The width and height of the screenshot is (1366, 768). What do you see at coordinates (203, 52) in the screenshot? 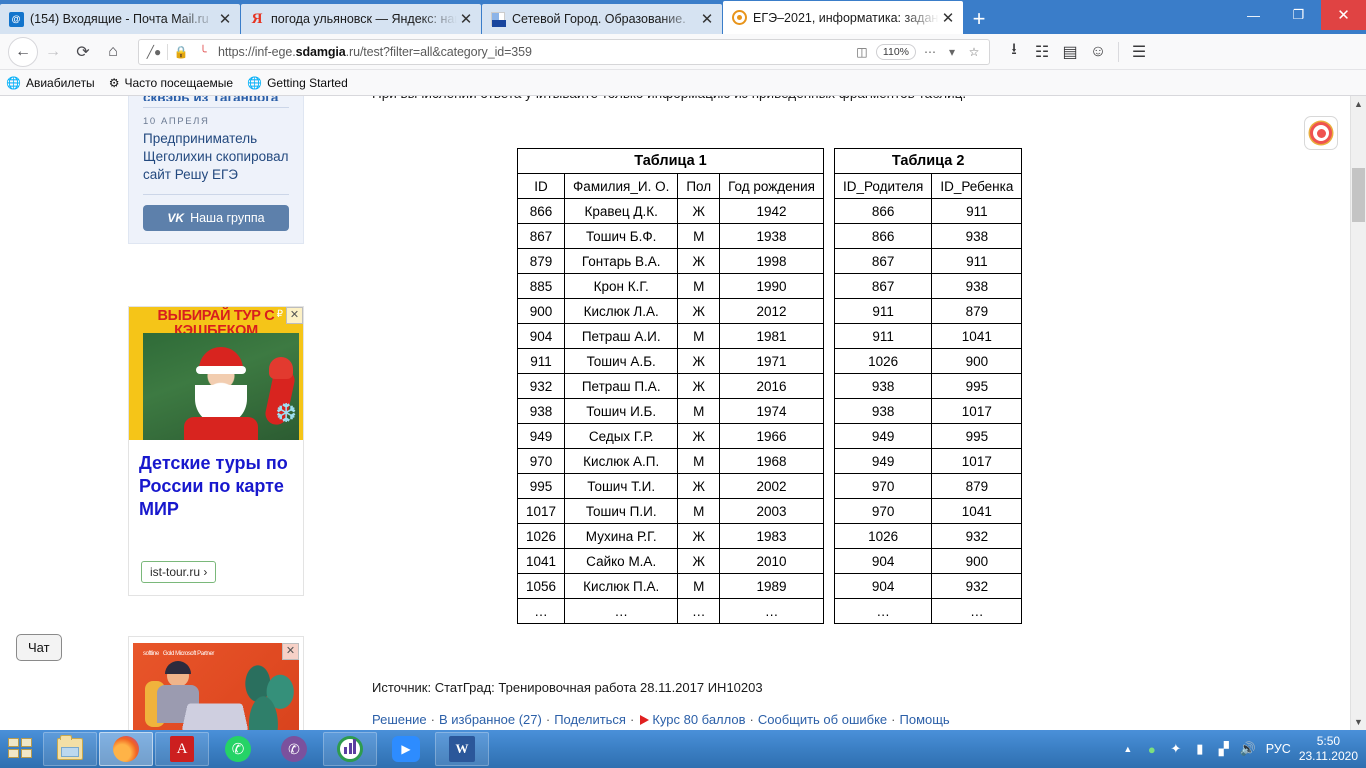
I see `broken-shield-icon: ╰` at bounding box center [203, 52].